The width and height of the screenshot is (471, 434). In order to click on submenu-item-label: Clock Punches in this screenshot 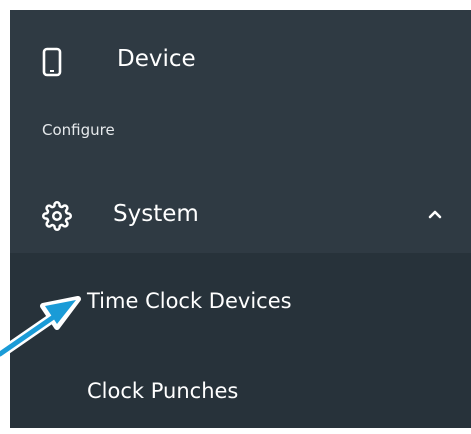, I will do `click(163, 391)`.